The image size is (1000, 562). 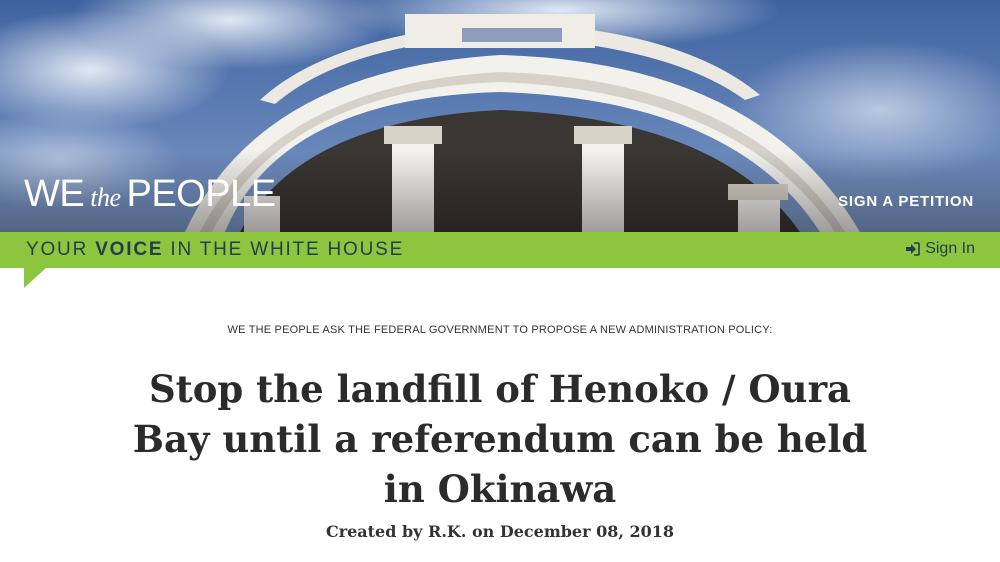 I want to click on logo-the: the, so click(x=105, y=197).